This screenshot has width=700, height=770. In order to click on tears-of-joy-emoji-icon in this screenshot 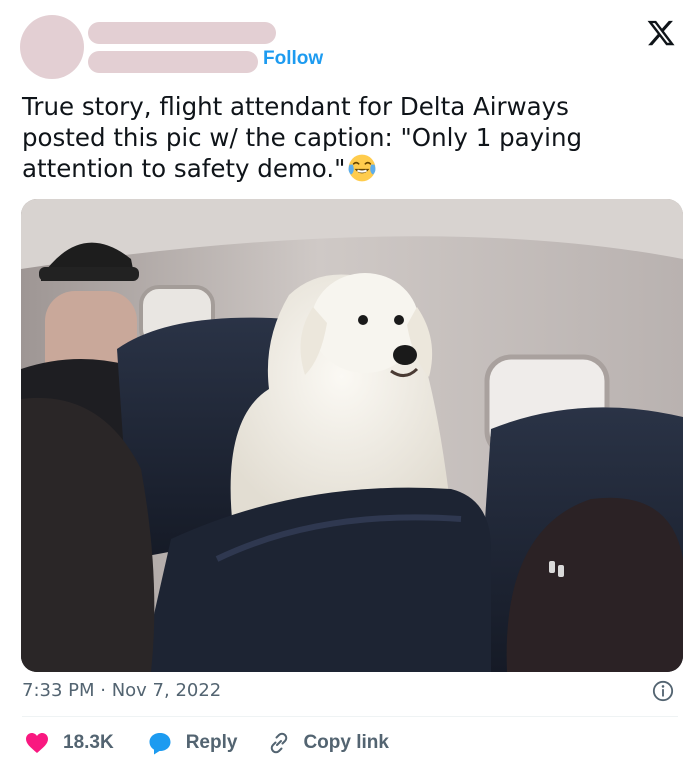, I will do `click(362, 168)`.